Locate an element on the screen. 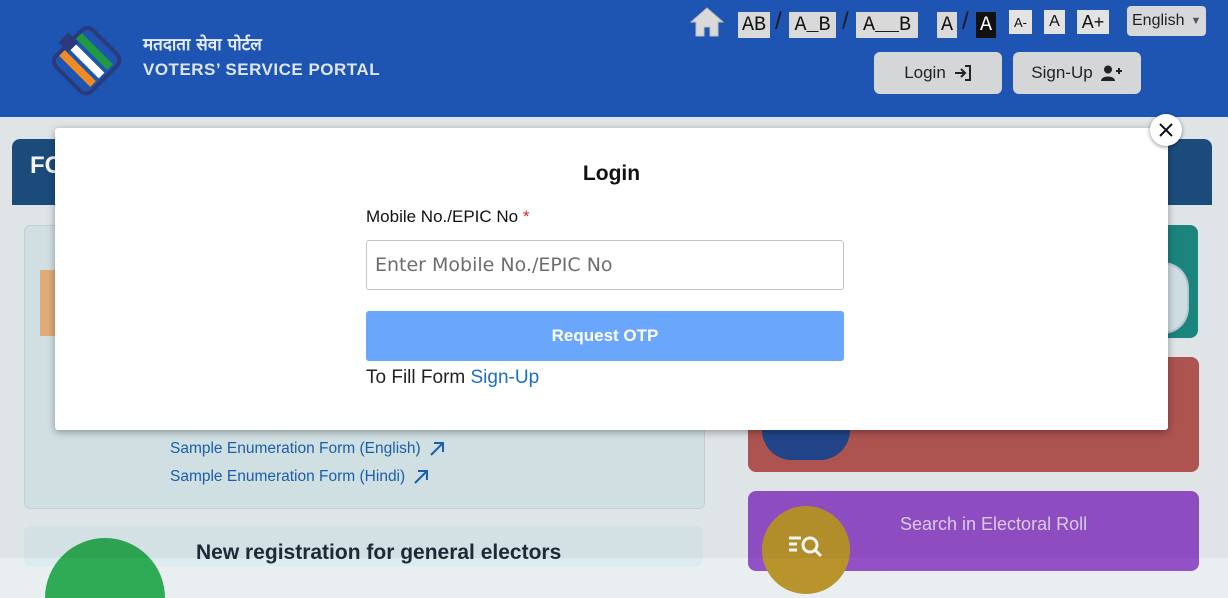  modal-title: Login is located at coordinates (611, 173).